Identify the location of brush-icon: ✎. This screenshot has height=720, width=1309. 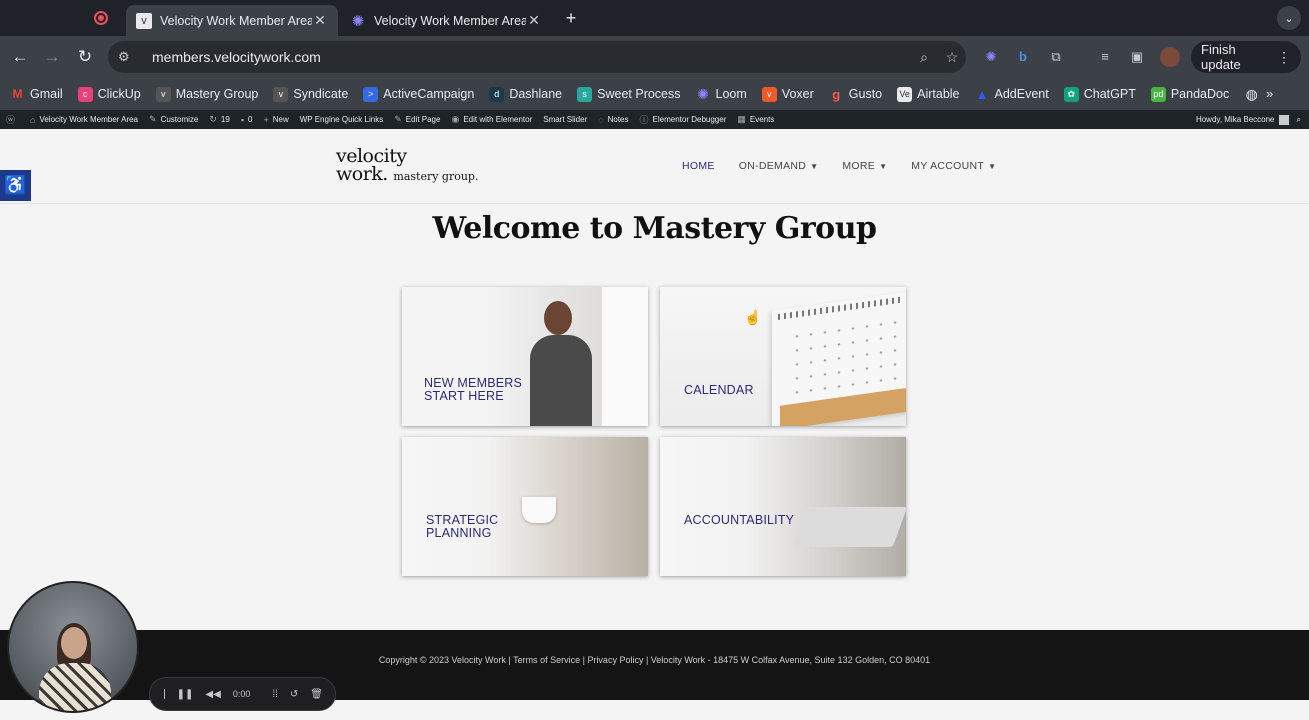
(153, 119).